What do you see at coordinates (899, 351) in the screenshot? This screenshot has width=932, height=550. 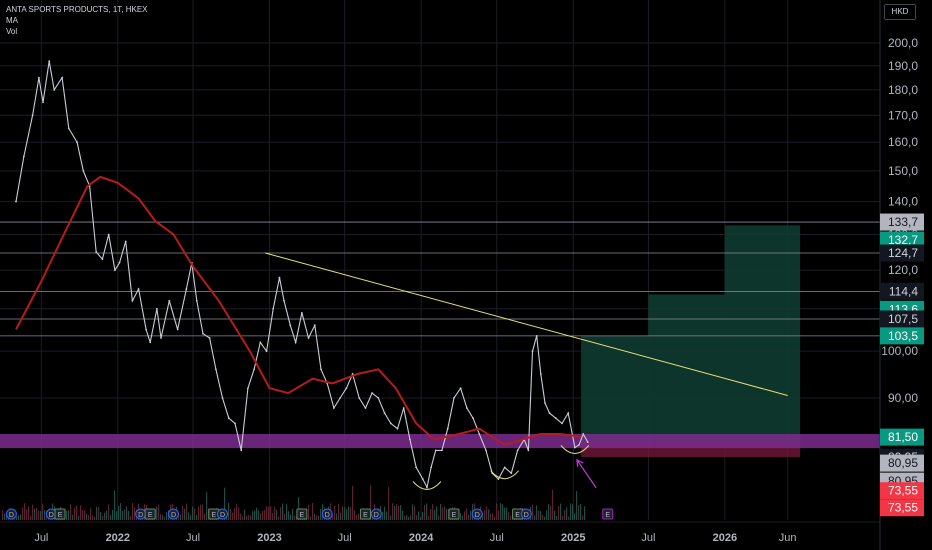 I see `y-axis-tick-label: 100,00` at bounding box center [899, 351].